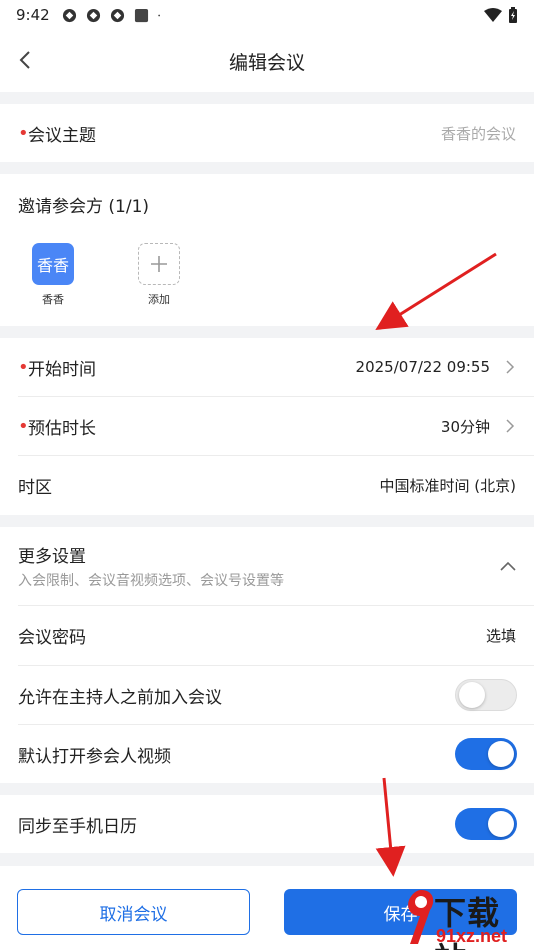  I want to click on add-participant-label: 添加, so click(159, 299).